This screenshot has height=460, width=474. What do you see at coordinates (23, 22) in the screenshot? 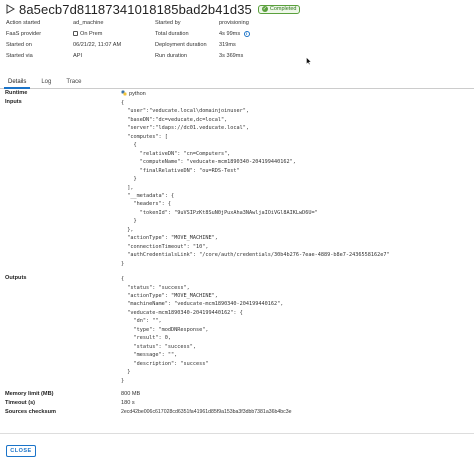
I see `info-label: Action started` at bounding box center [23, 22].